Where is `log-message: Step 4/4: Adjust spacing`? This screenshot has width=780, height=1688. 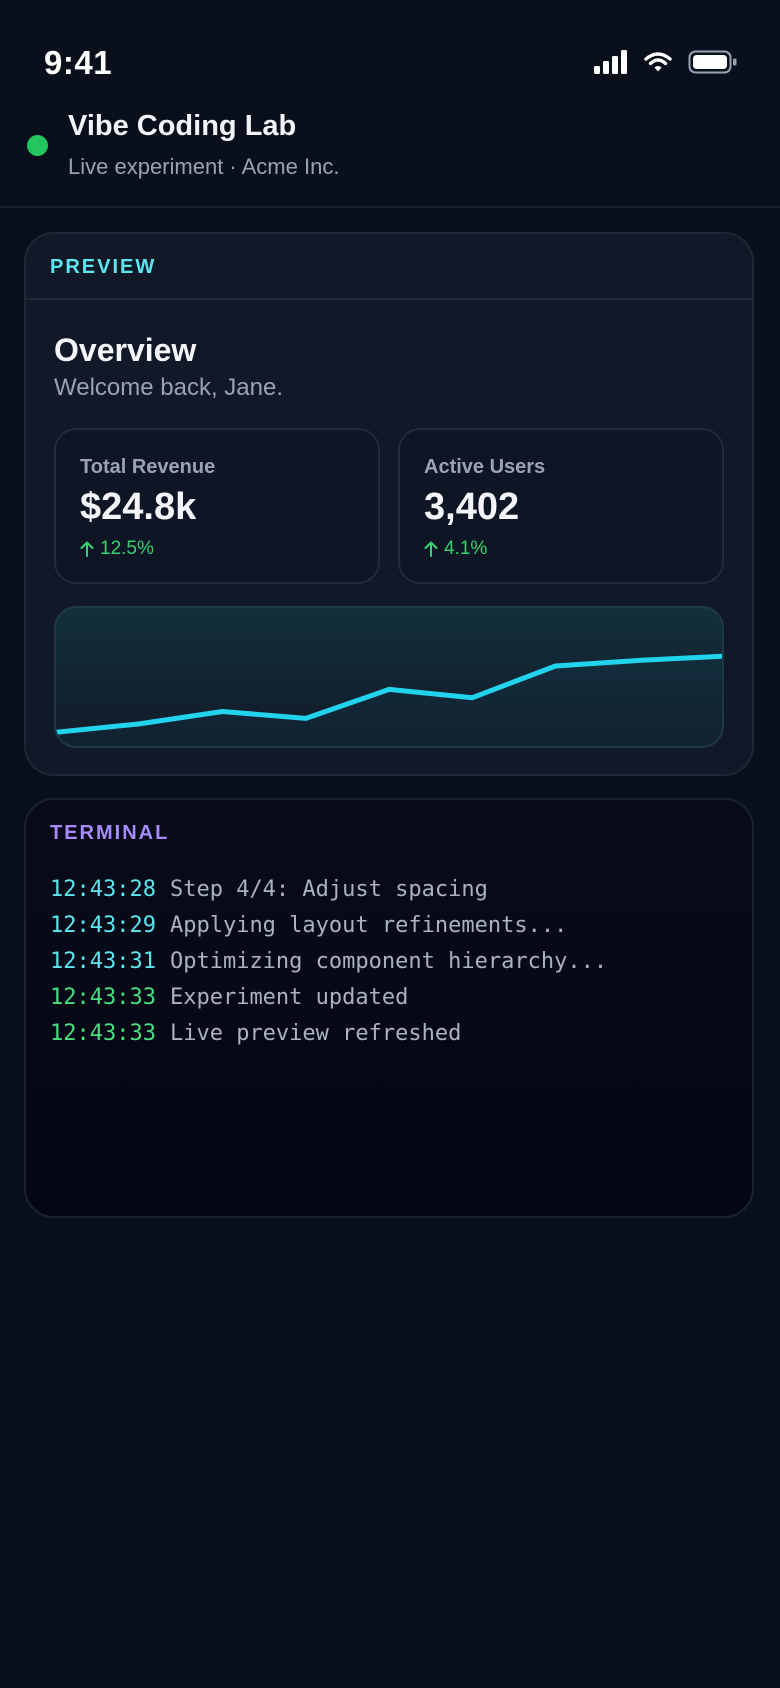 log-message: Step 4/4: Adjust spacing is located at coordinates (328, 889).